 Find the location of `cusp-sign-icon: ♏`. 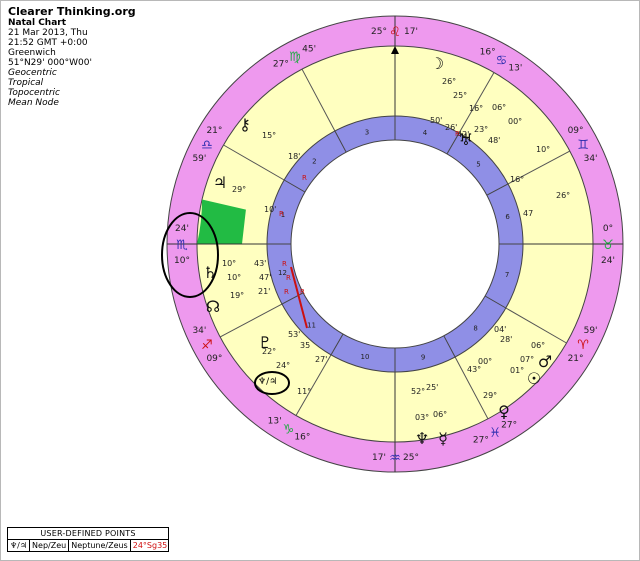

cusp-sign-icon: ♏ is located at coordinates (182, 245).